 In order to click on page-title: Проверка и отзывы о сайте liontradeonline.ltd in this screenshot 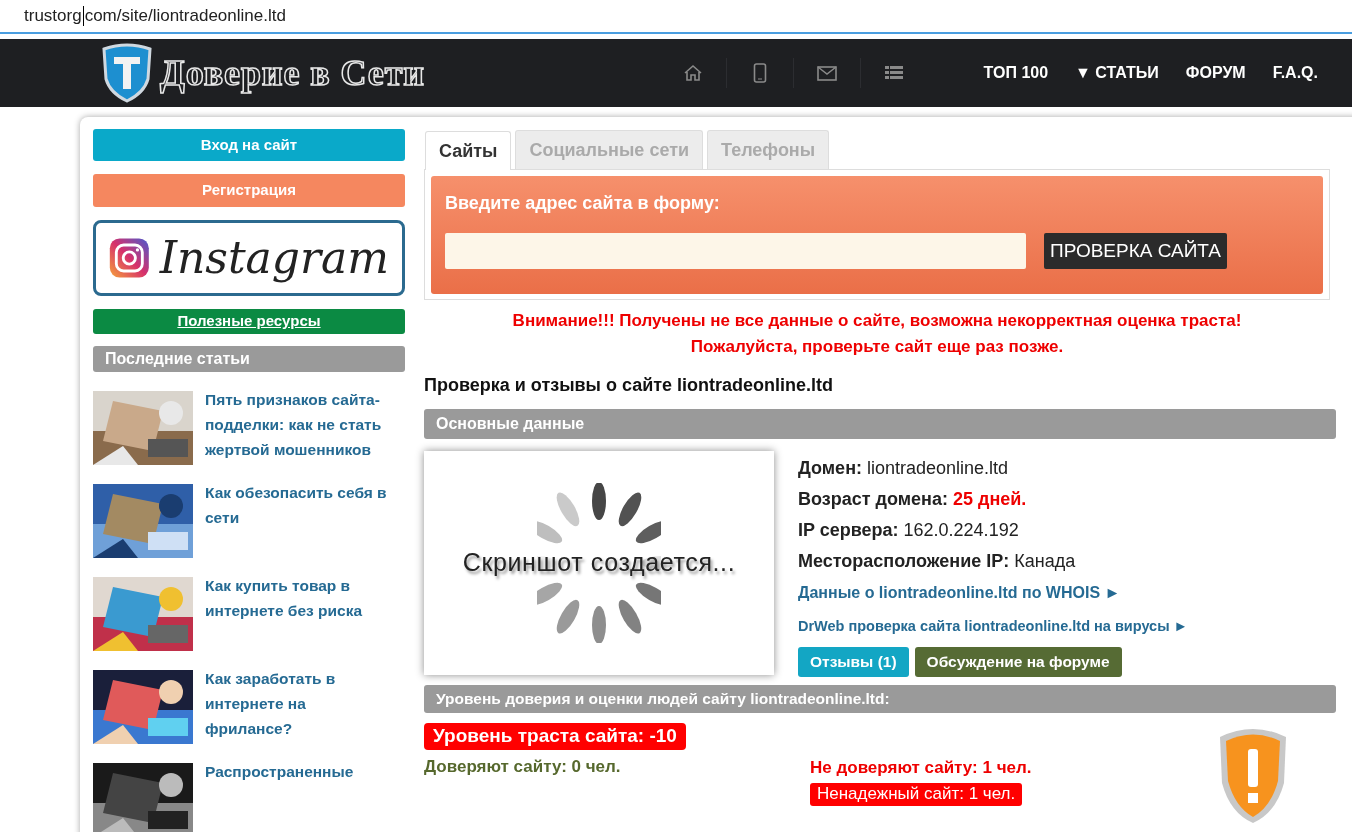, I will do `click(629, 385)`.